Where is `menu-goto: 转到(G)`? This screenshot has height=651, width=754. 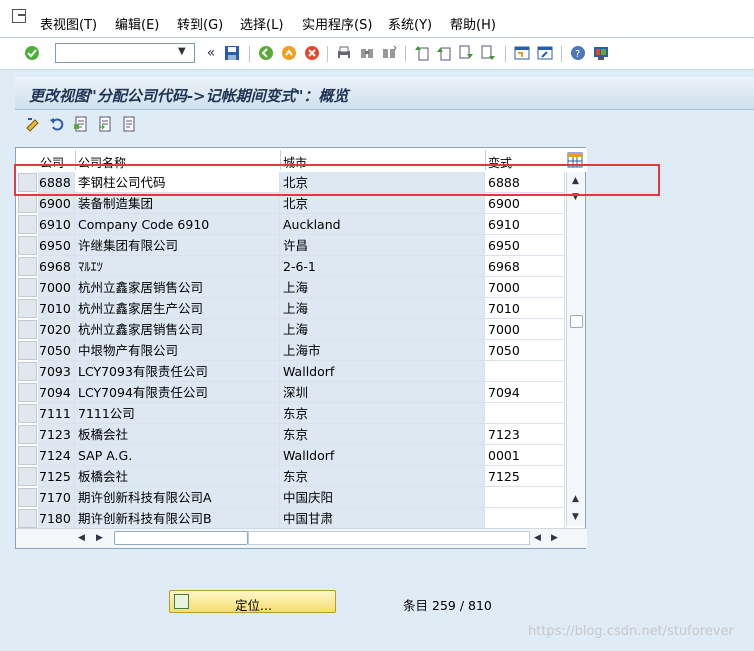 menu-goto: 转到(G) is located at coordinates (200, 23).